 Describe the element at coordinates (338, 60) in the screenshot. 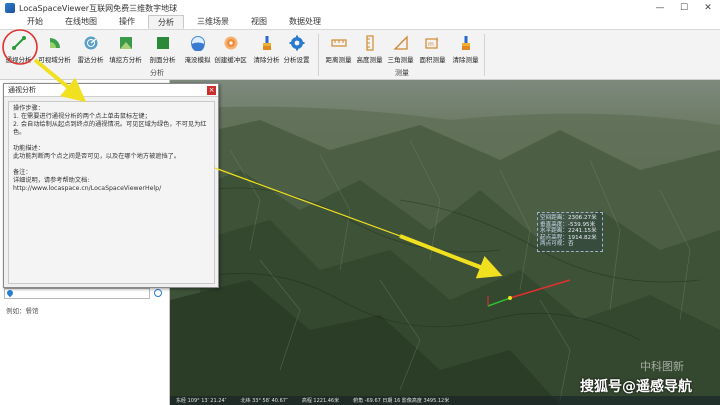

I see `distance-measure-label: 距离测量` at that location.